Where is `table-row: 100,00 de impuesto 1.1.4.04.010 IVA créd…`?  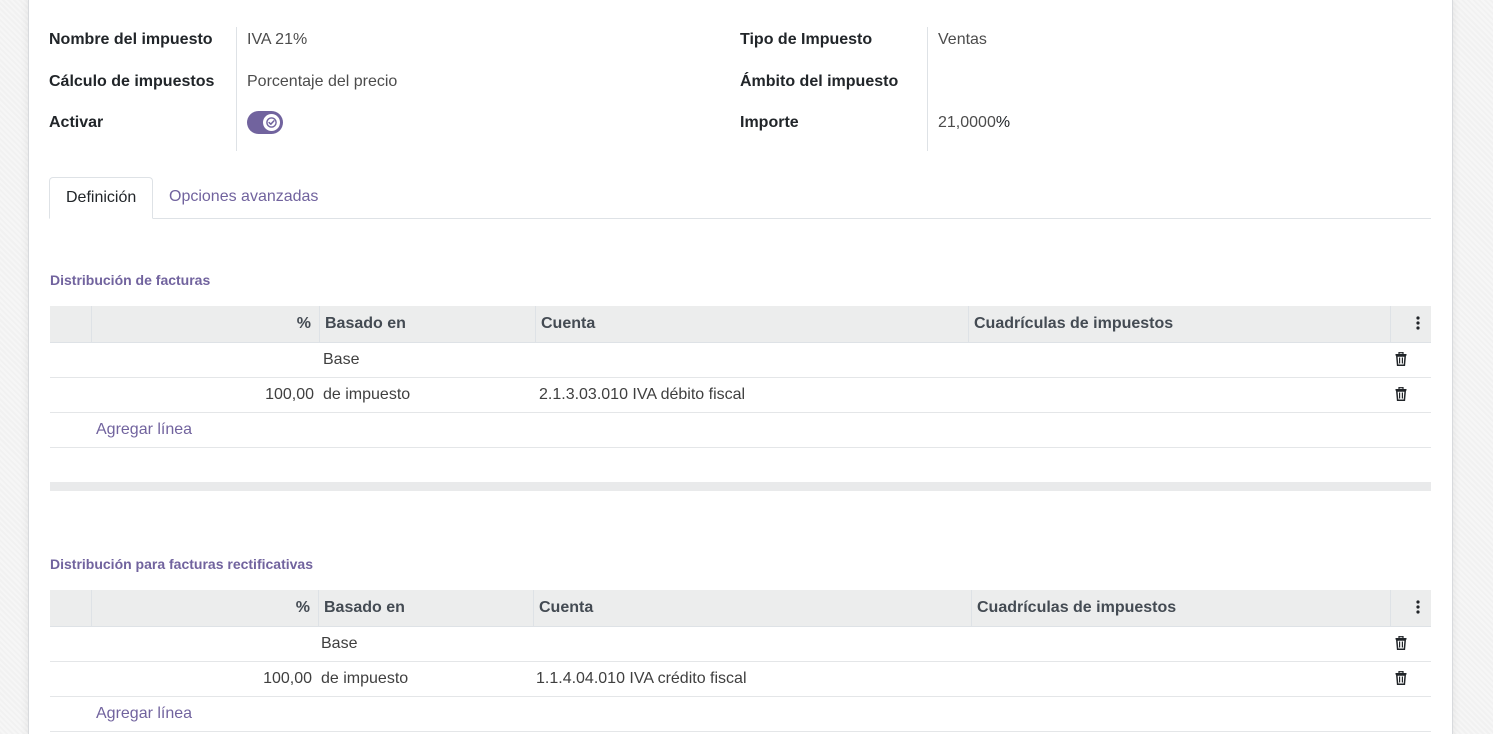
table-row: 100,00 de impuesto 1.1.4.04.010 IVA créd… is located at coordinates (740, 679).